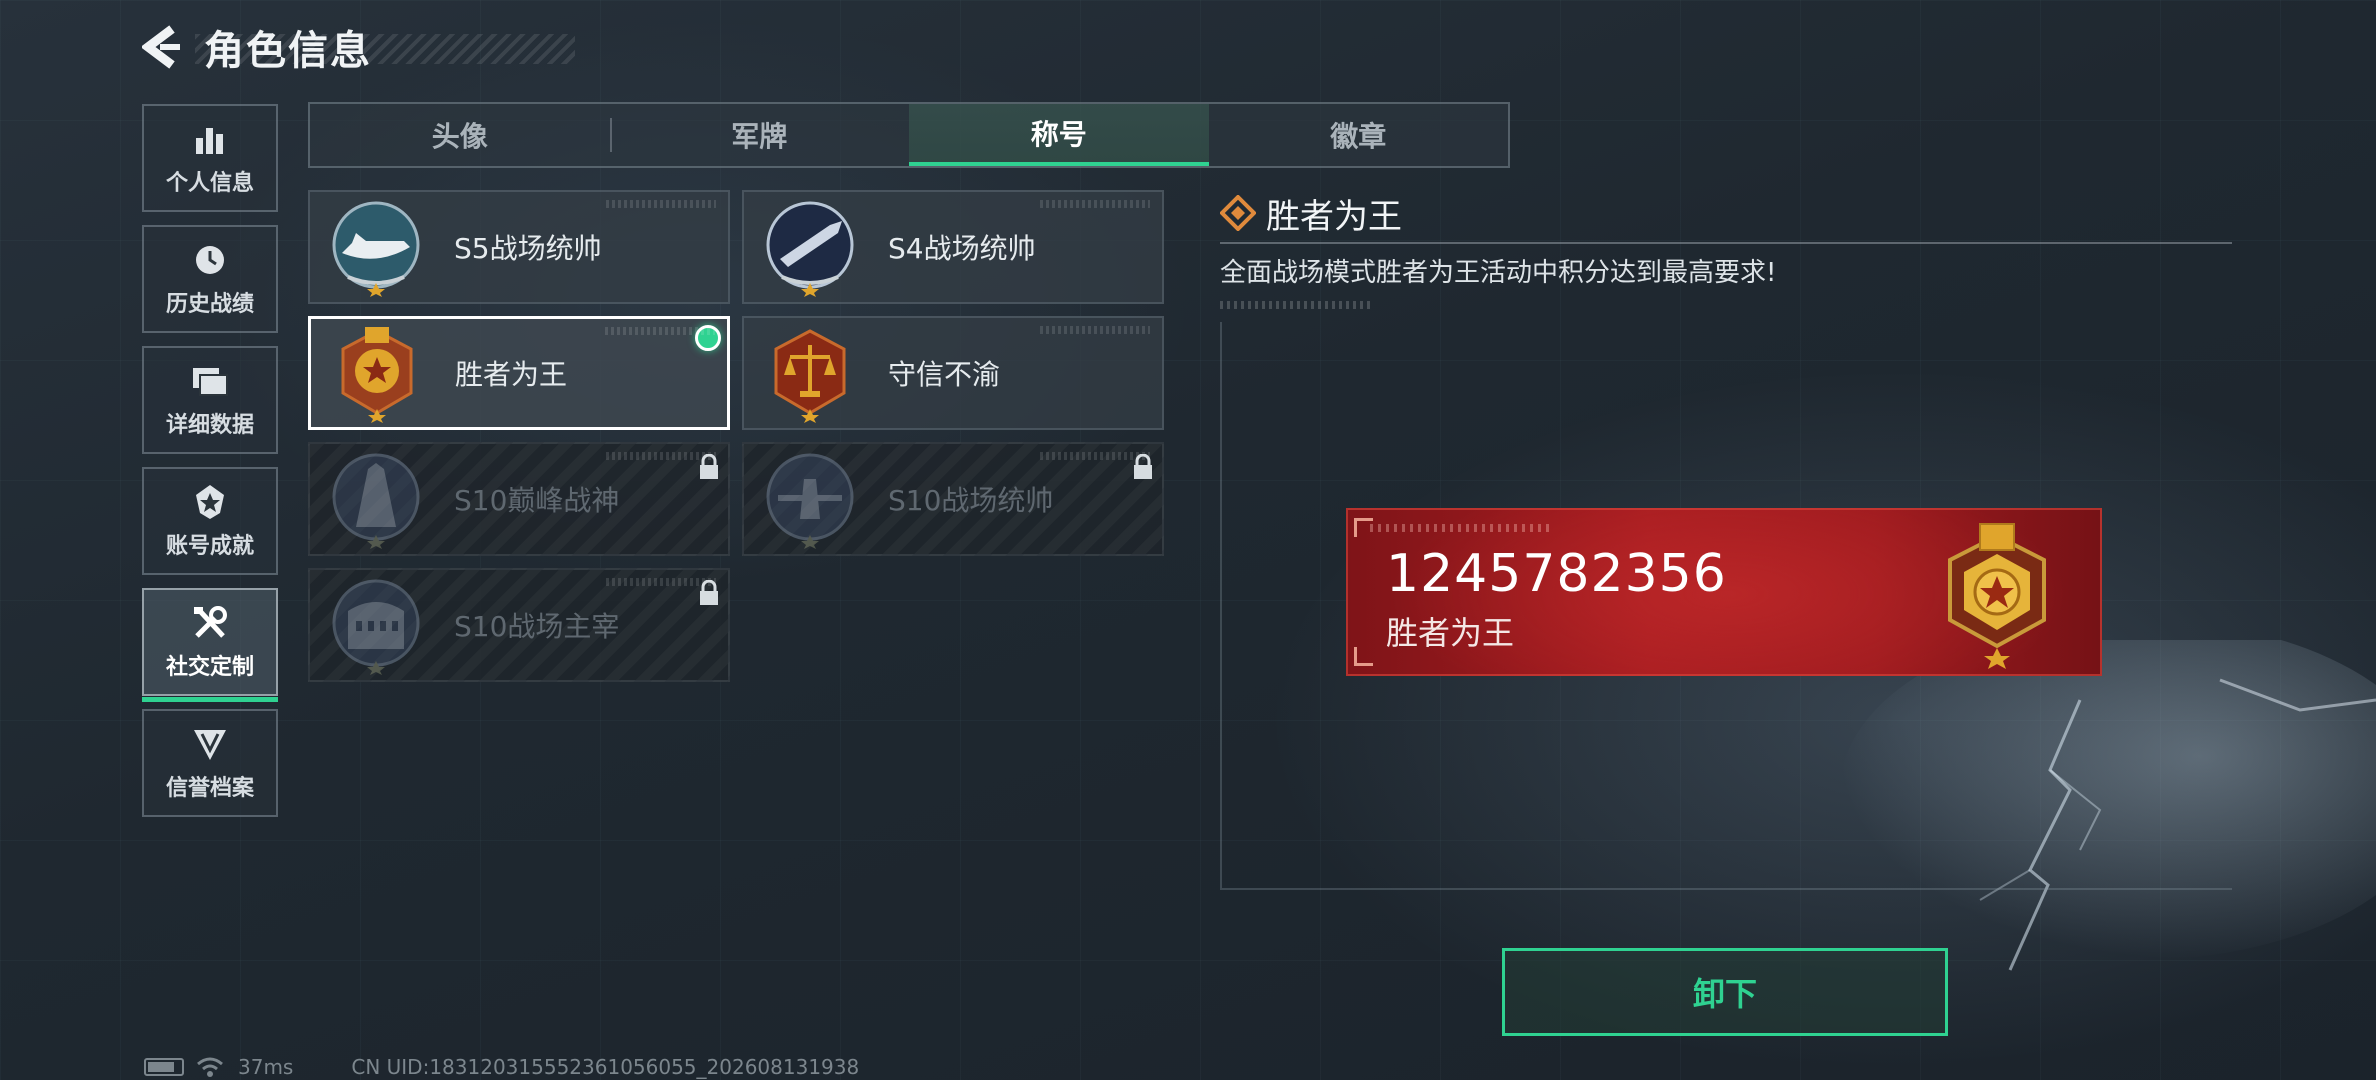 Image resolution: width=2376 pixels, height=1080 pixels. I want to click on sidebar-item-label: 详细数据, so click(209, 425).